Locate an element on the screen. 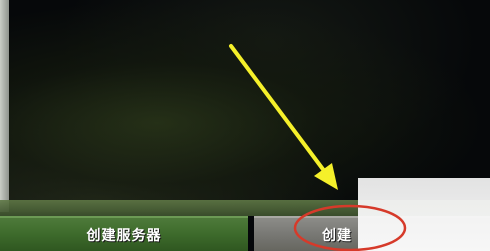  highlight-circle is located at coordinates (350, 227).